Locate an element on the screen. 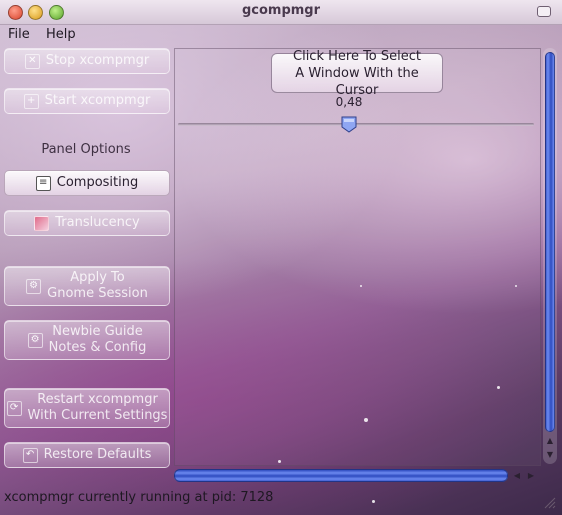  status-text: xcompmgr currently running at pid: 7128 is located at coordinates (139, 497).